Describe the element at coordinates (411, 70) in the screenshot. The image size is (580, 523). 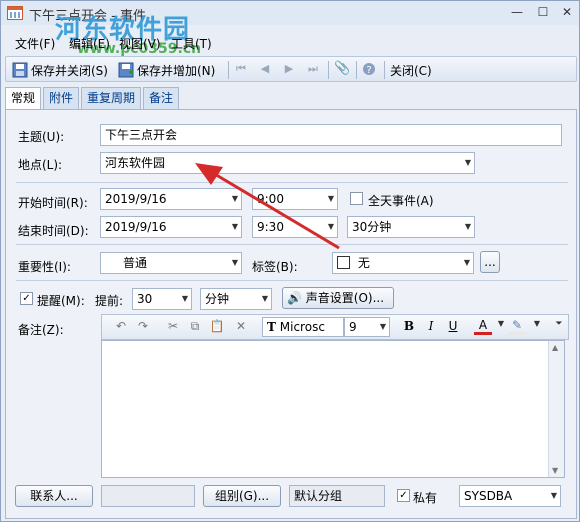
I see `close-button: 关闭(C)` at that location.